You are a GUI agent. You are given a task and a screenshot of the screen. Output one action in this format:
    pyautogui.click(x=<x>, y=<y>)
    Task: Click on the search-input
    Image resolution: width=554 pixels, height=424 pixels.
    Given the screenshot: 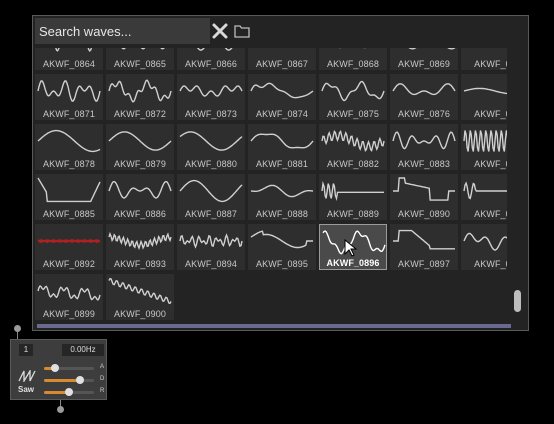 What is the action you would take?
    pyautogui.click(x=122, y=31)
    